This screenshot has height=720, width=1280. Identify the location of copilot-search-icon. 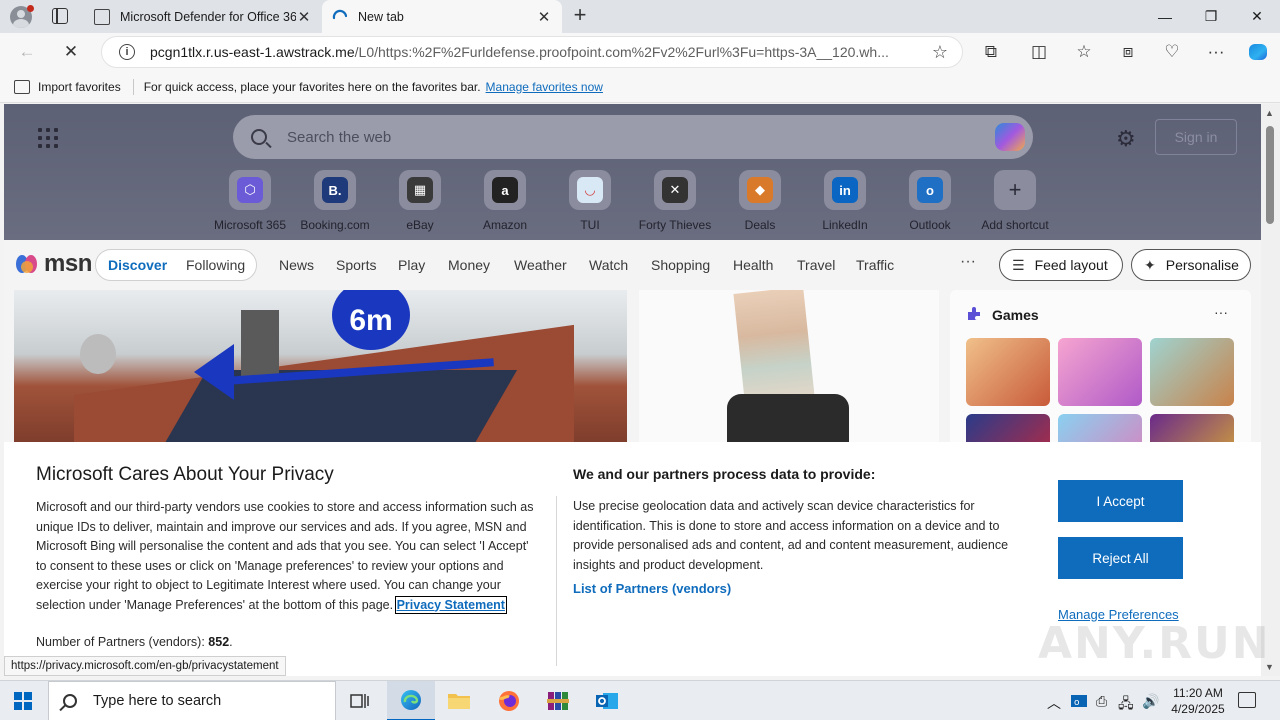
(1010, 137).